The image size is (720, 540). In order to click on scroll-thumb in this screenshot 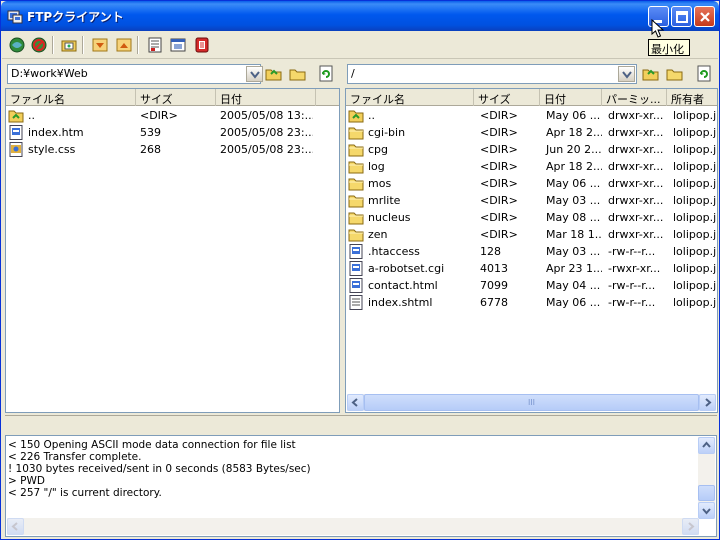, I will do `click(706, 493)`.